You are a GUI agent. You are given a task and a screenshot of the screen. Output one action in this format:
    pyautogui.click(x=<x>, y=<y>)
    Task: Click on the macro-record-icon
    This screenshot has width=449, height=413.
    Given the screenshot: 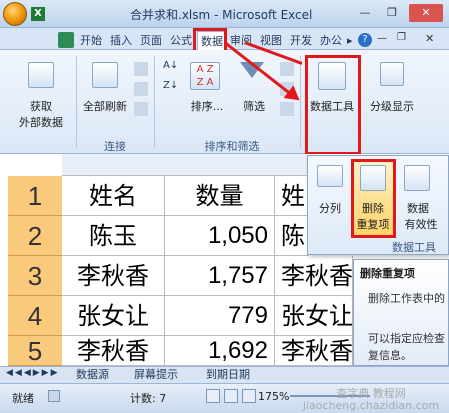 What is the action you would take?
    pyautogui.click(x=54, y=396)
    